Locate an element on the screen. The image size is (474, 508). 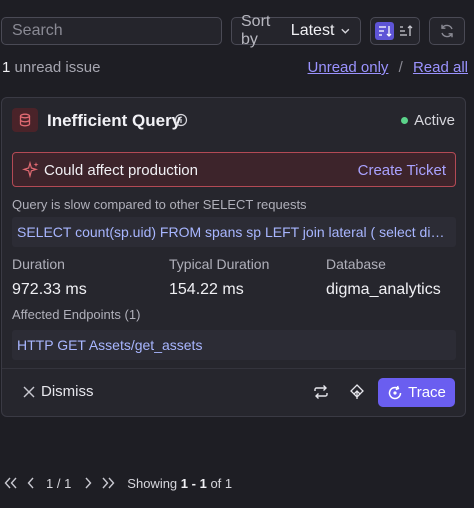
chevron-left-icon is located at coordinates (30, 483).